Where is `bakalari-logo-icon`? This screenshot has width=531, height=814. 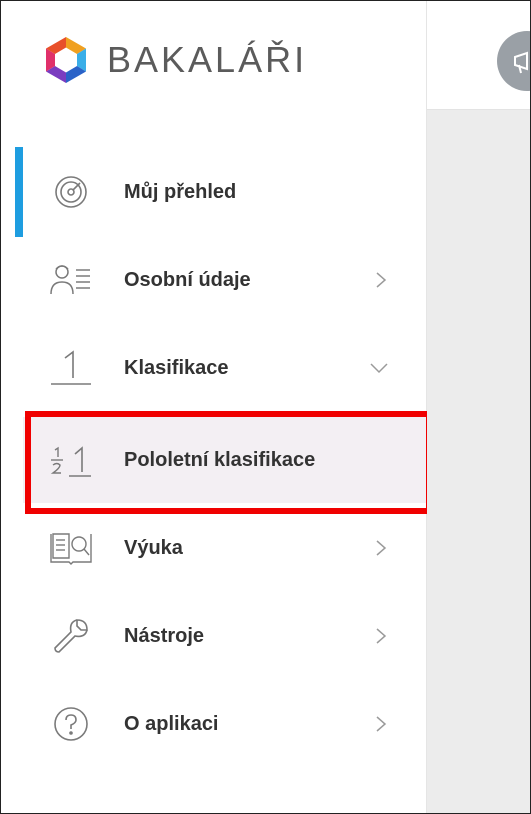 bakalari-logo-icon is located at coordinates (66, 60).